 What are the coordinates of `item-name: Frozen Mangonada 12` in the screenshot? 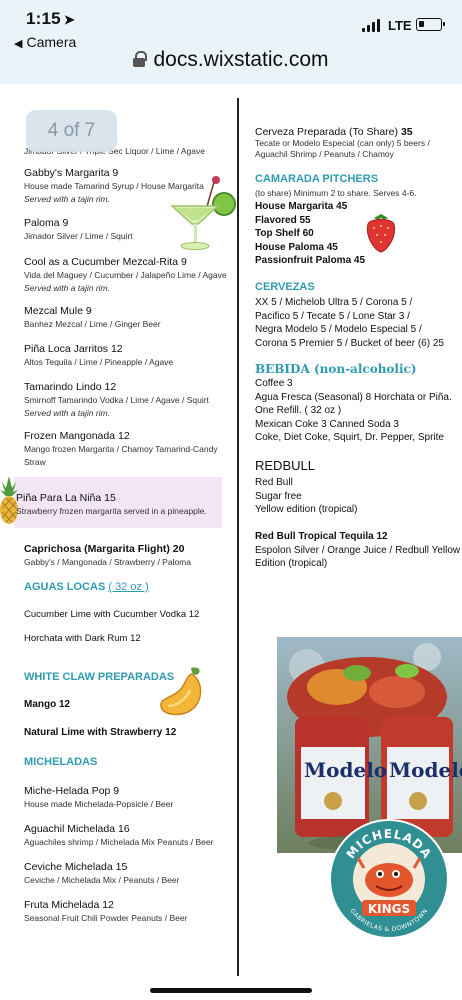 It's located at (77, 436).